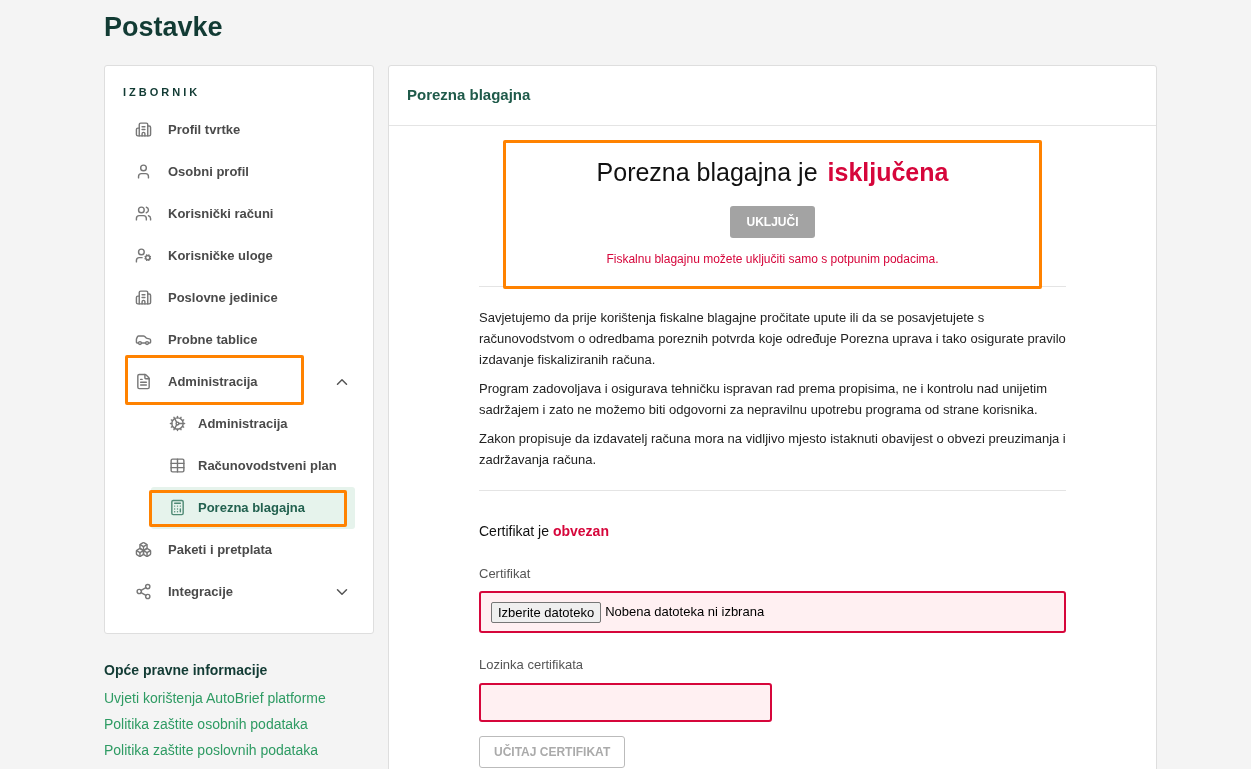 The image size is (1251, 769). I want to click on info-paragraph: Program zadovoljava i osigurava tehničku ispravan rad prema propisima, ne i kontrolu nad unijetim sadržajem i zato ne možemo biti odgovorni za nepravilnu upotrebu programa od strane korisnika., so click(763, 399).